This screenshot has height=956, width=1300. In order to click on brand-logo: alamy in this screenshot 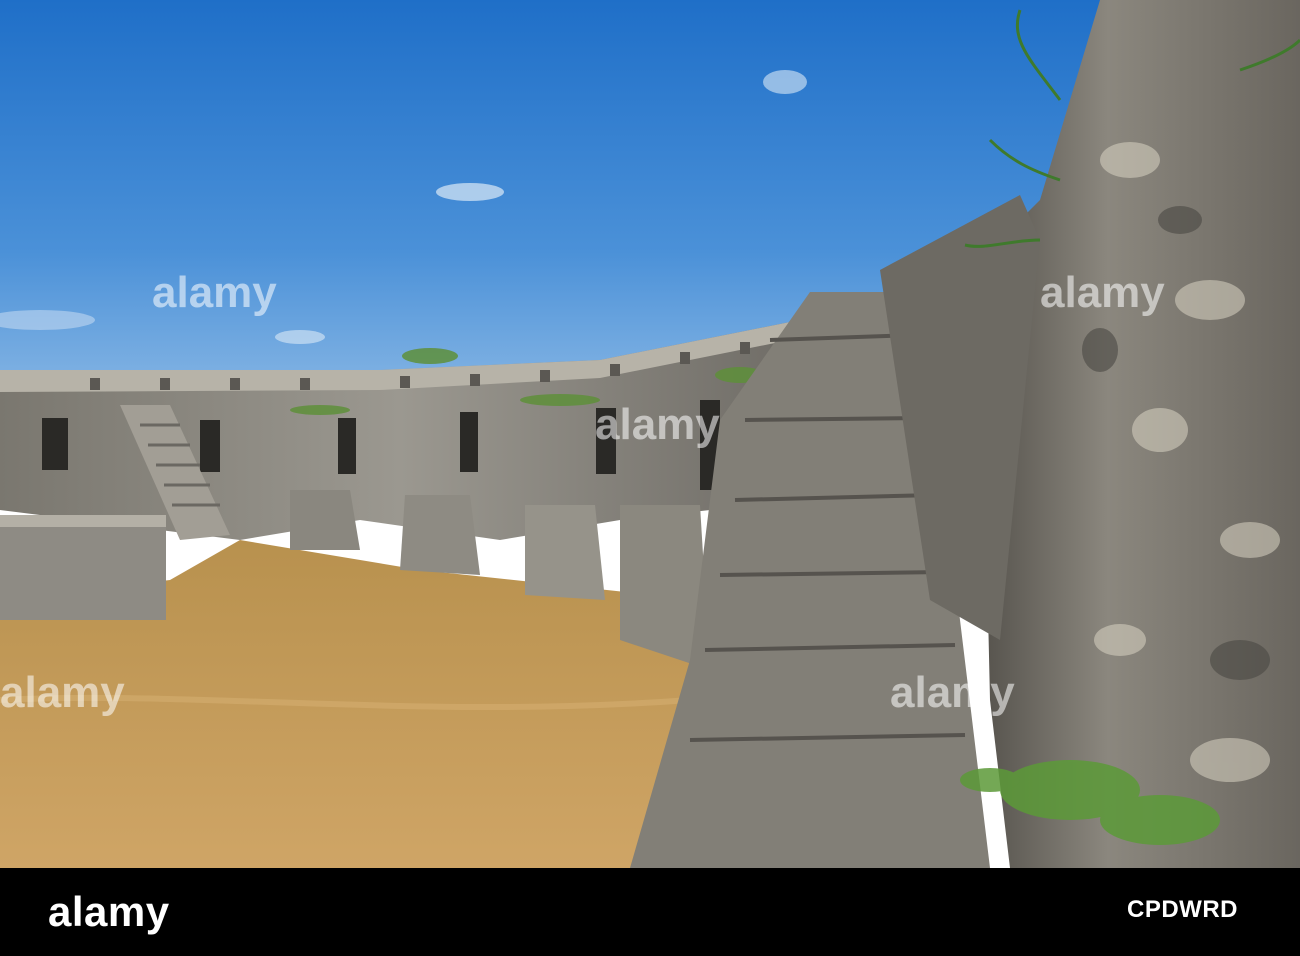, I will do `click(109, 911)`.